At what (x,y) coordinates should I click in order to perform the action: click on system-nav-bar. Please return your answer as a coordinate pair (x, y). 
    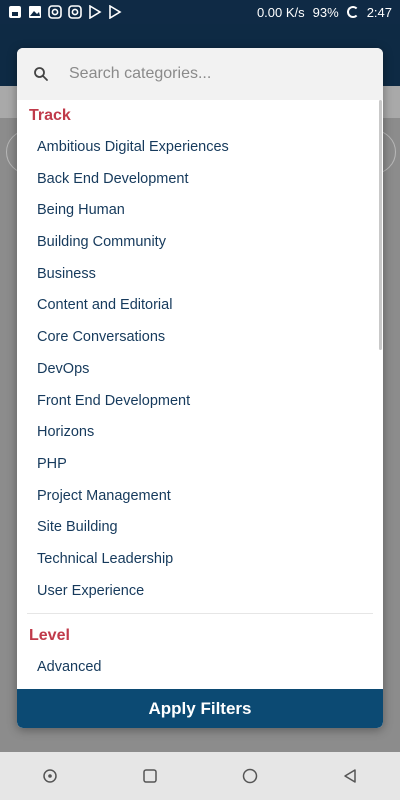
    Looking at the image, I should click on (200, 776).